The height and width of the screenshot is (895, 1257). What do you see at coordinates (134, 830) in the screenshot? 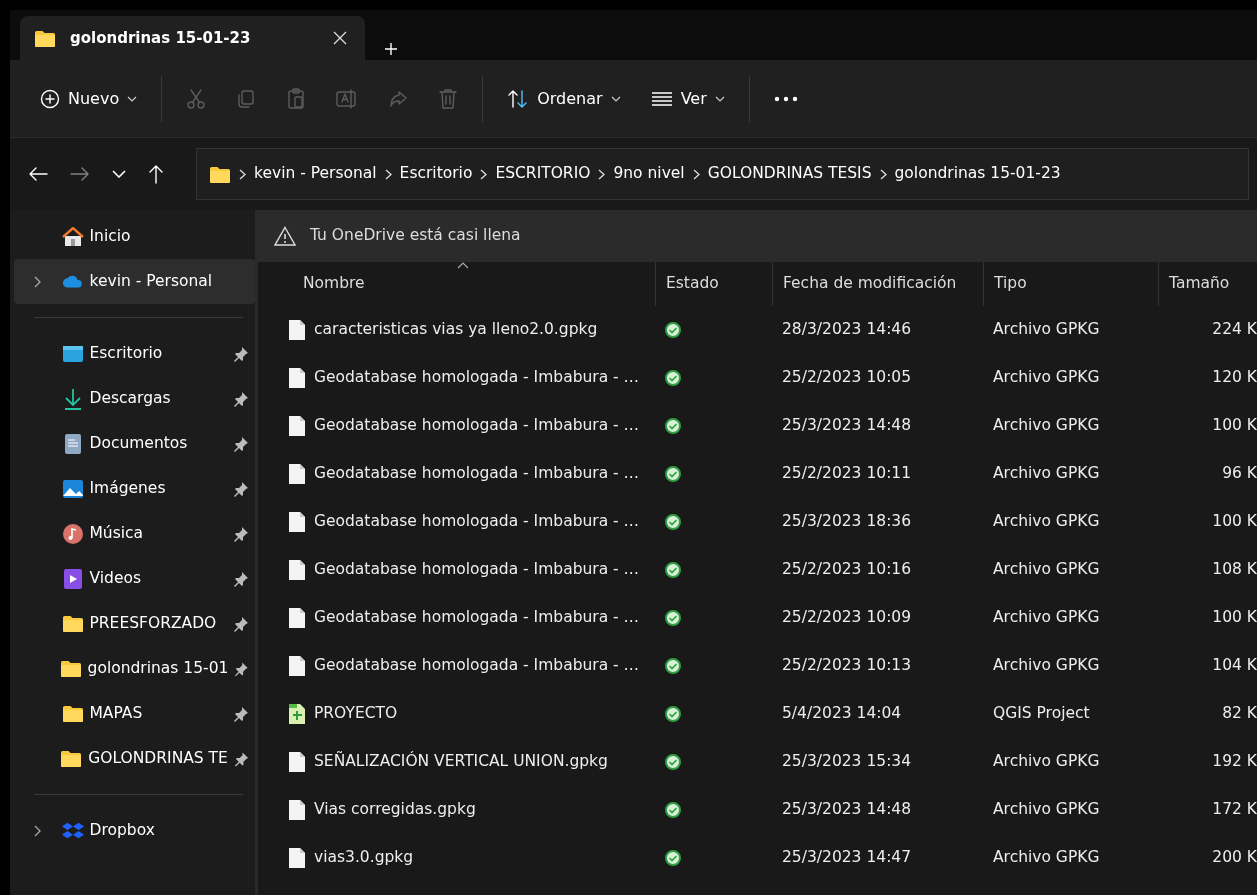
I see `sidebar-item: Dropbox` at bounding box center [134, 830].